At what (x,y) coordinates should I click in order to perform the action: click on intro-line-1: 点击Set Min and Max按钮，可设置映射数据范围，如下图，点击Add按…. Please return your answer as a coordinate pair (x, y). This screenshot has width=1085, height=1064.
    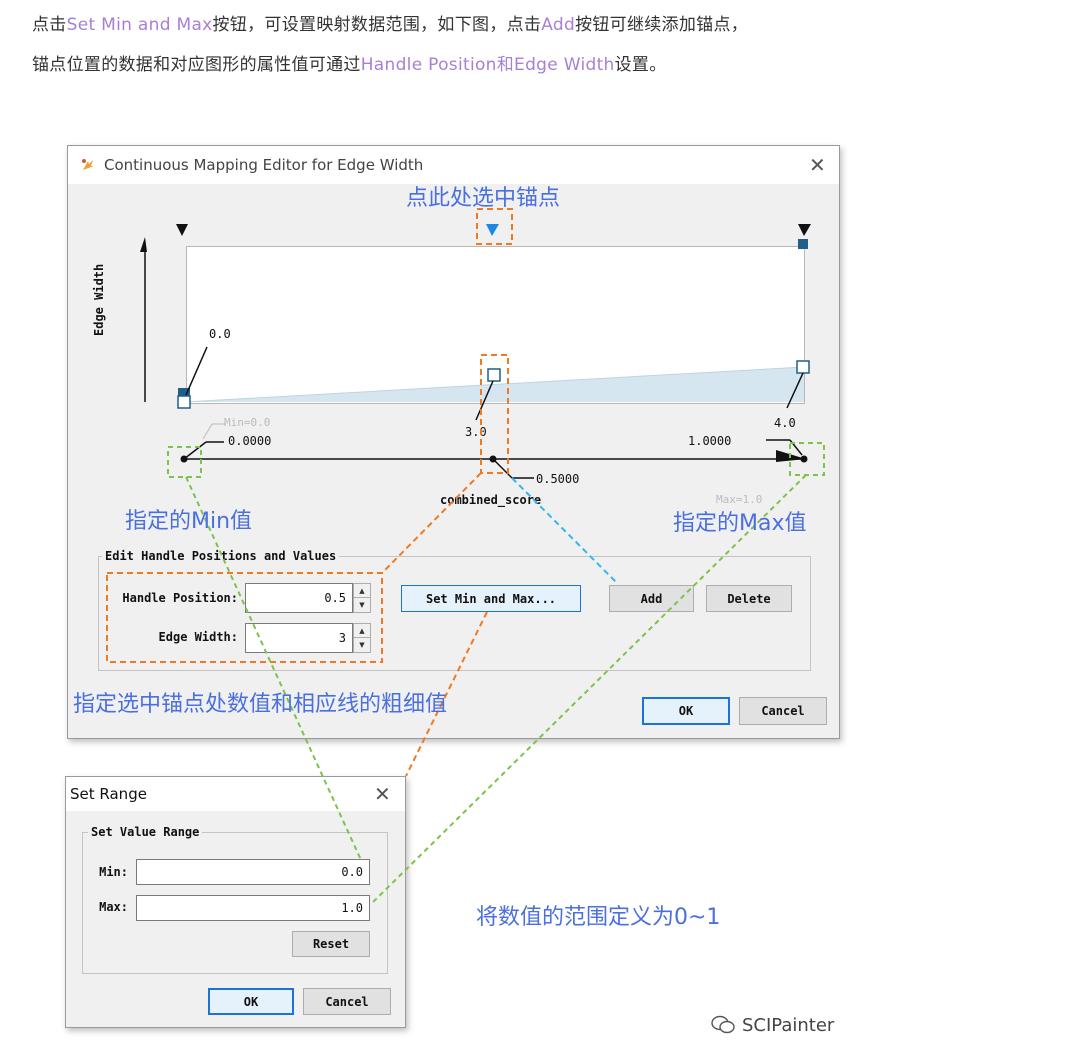
    Looking at the image, I should click on (390, 22).